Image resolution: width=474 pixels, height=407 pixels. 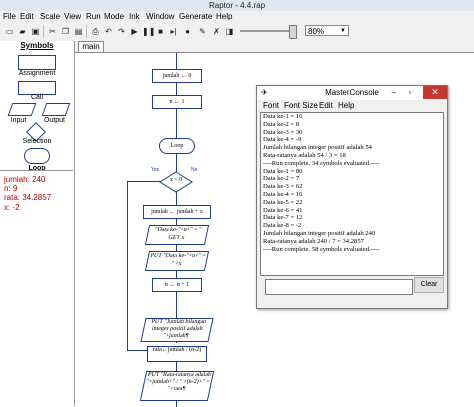 I want to click on selection-label: Selection, so click(x=37, y=141).